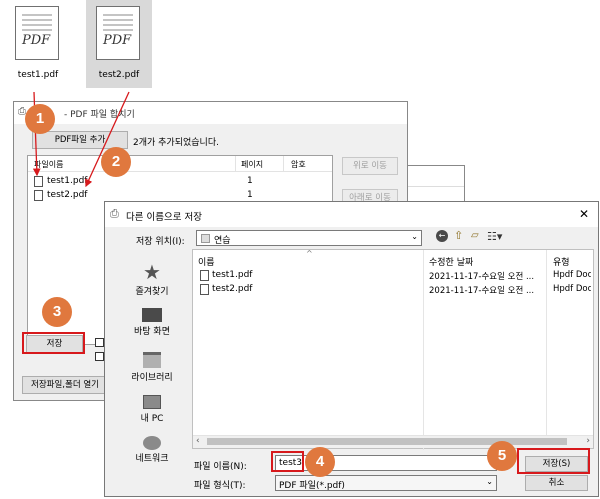 The width and height of the screenshot is (600, 499). What do you see at coordinates (494, 236) in the screenshot?
I see `view-menu-icon: ☷▾` at bounding box center [494, 236].